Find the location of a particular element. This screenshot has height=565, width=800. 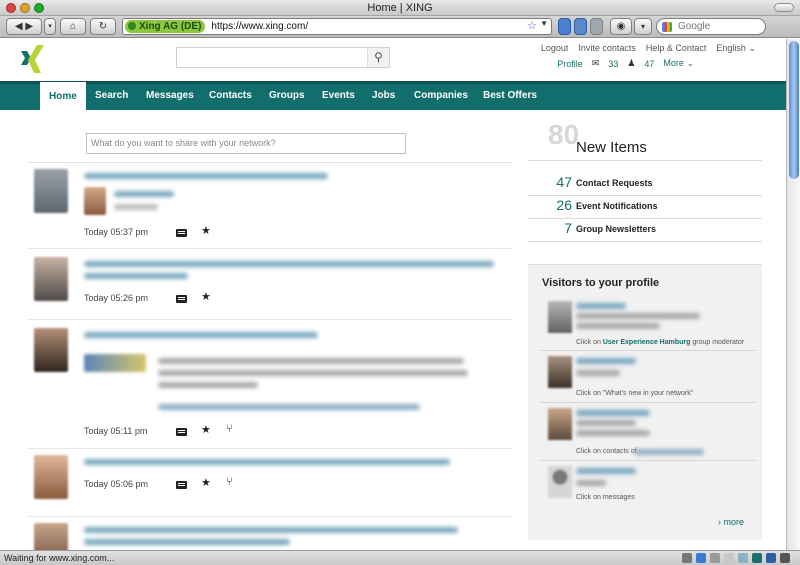

profile-link: Profile is located at coordinates (570, 64).